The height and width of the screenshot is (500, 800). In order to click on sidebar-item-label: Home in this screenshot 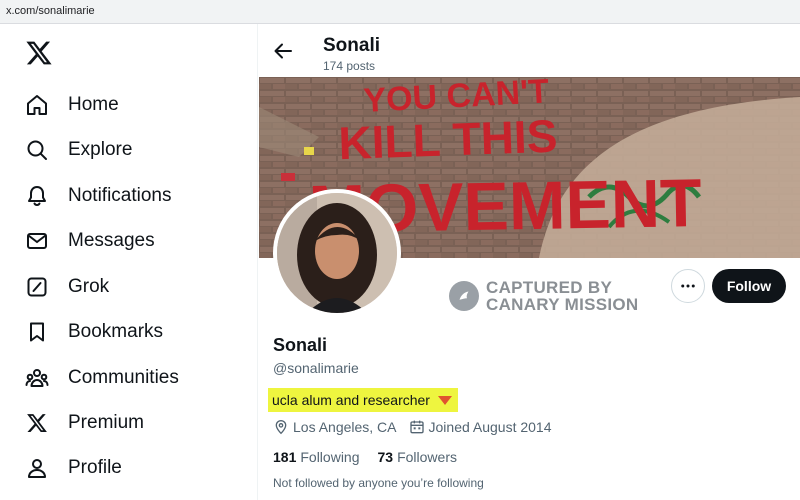, I will do `click(93, 104)`.